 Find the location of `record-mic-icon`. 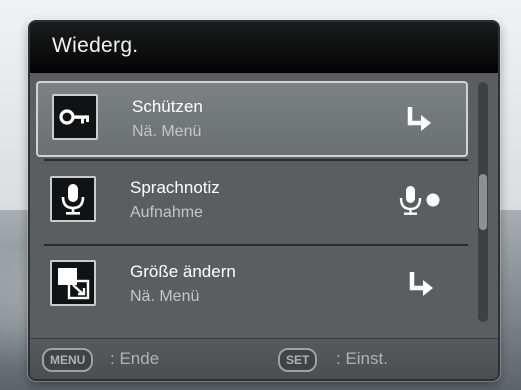

record-mic-icon is located at coordinates (420, 201).